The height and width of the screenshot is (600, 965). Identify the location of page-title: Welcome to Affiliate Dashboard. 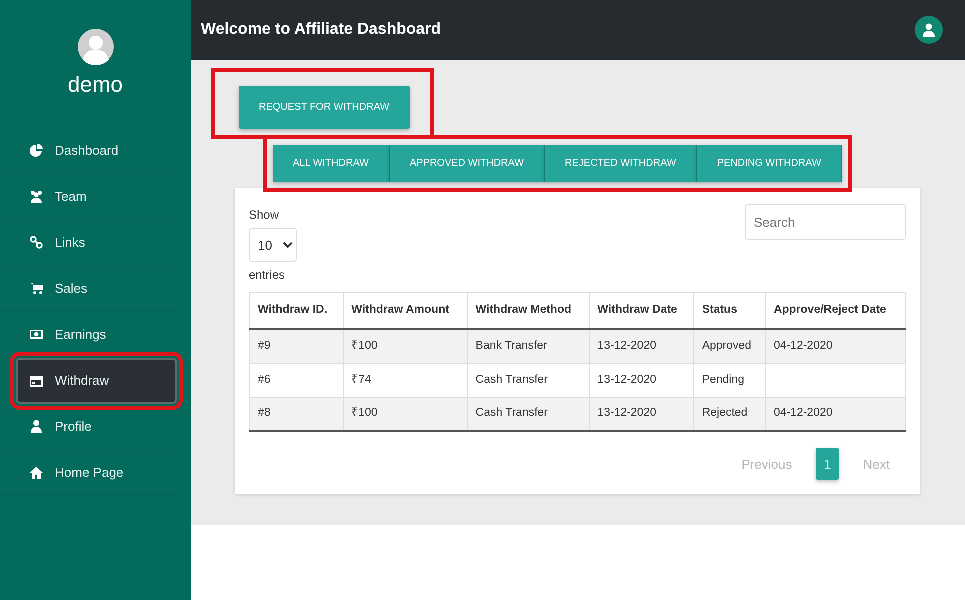
(321, 30).